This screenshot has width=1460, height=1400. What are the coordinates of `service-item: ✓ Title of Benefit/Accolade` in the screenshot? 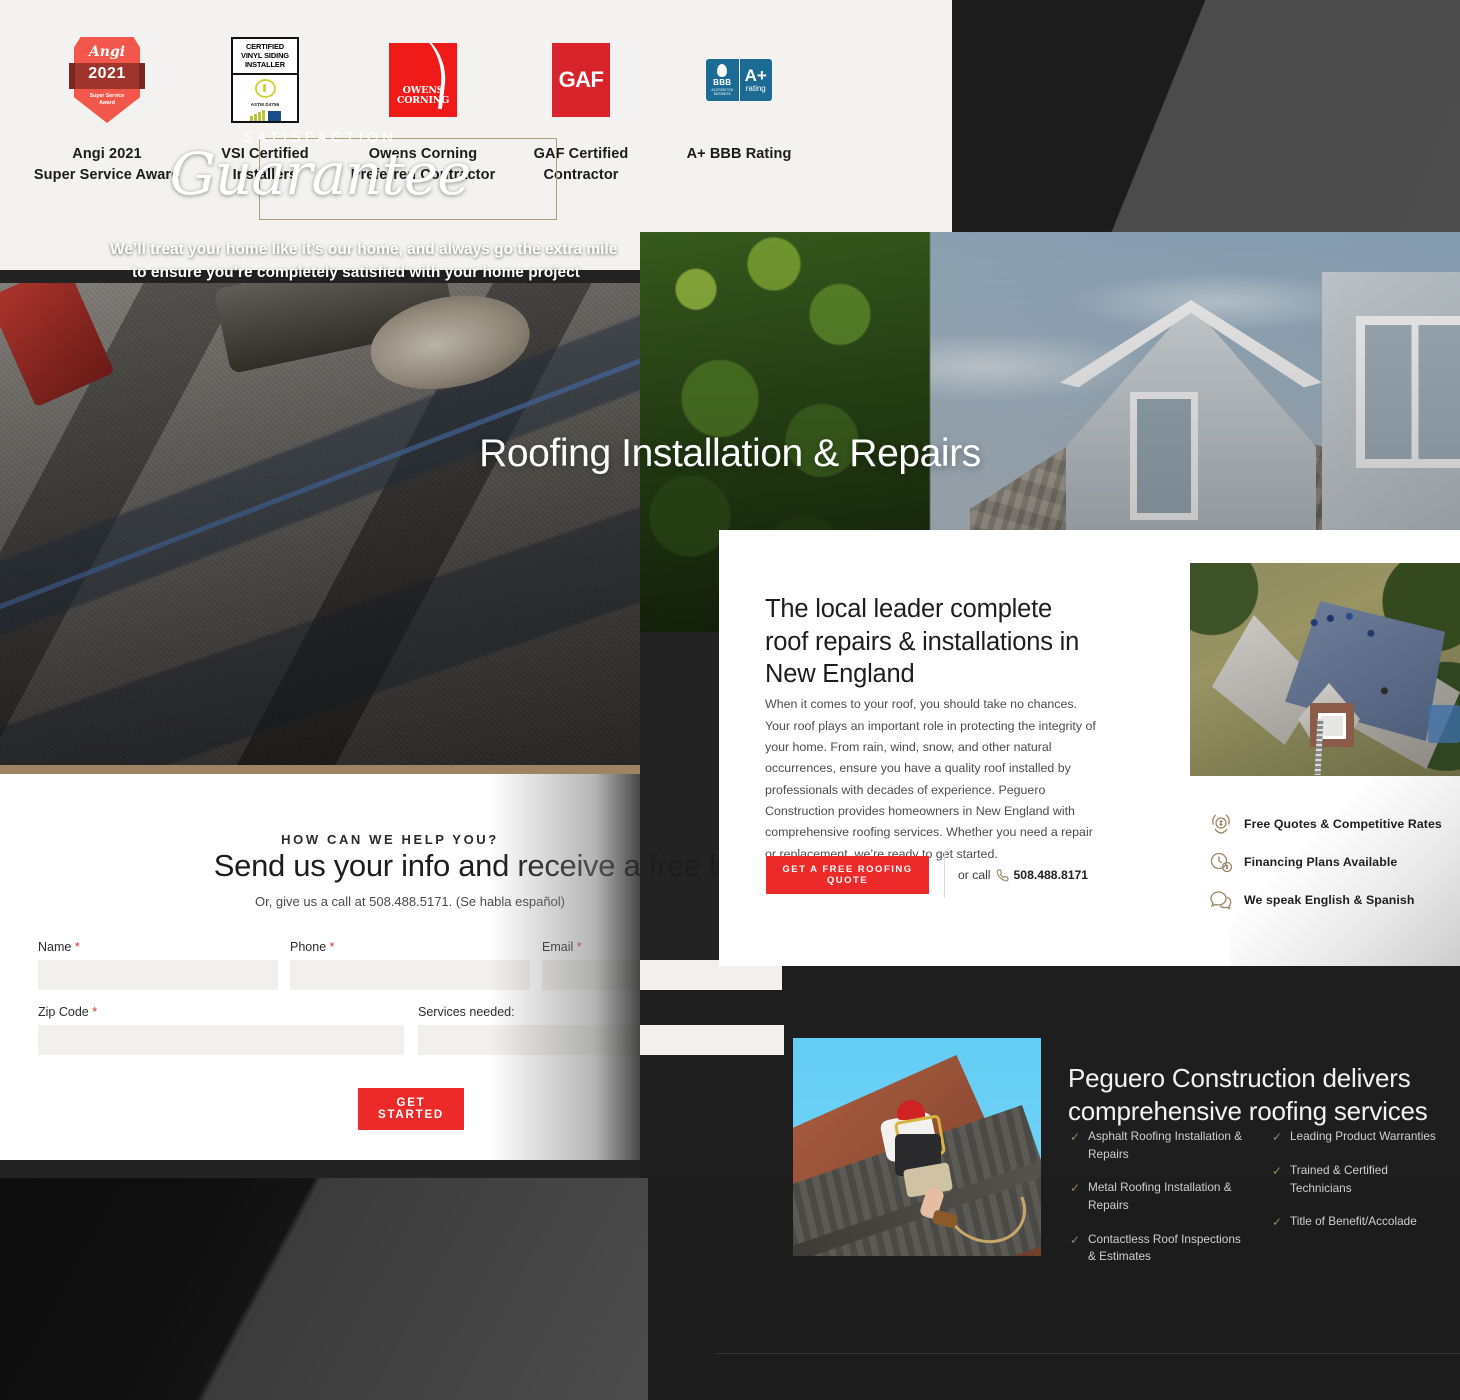 It's located at (1362, 1222).